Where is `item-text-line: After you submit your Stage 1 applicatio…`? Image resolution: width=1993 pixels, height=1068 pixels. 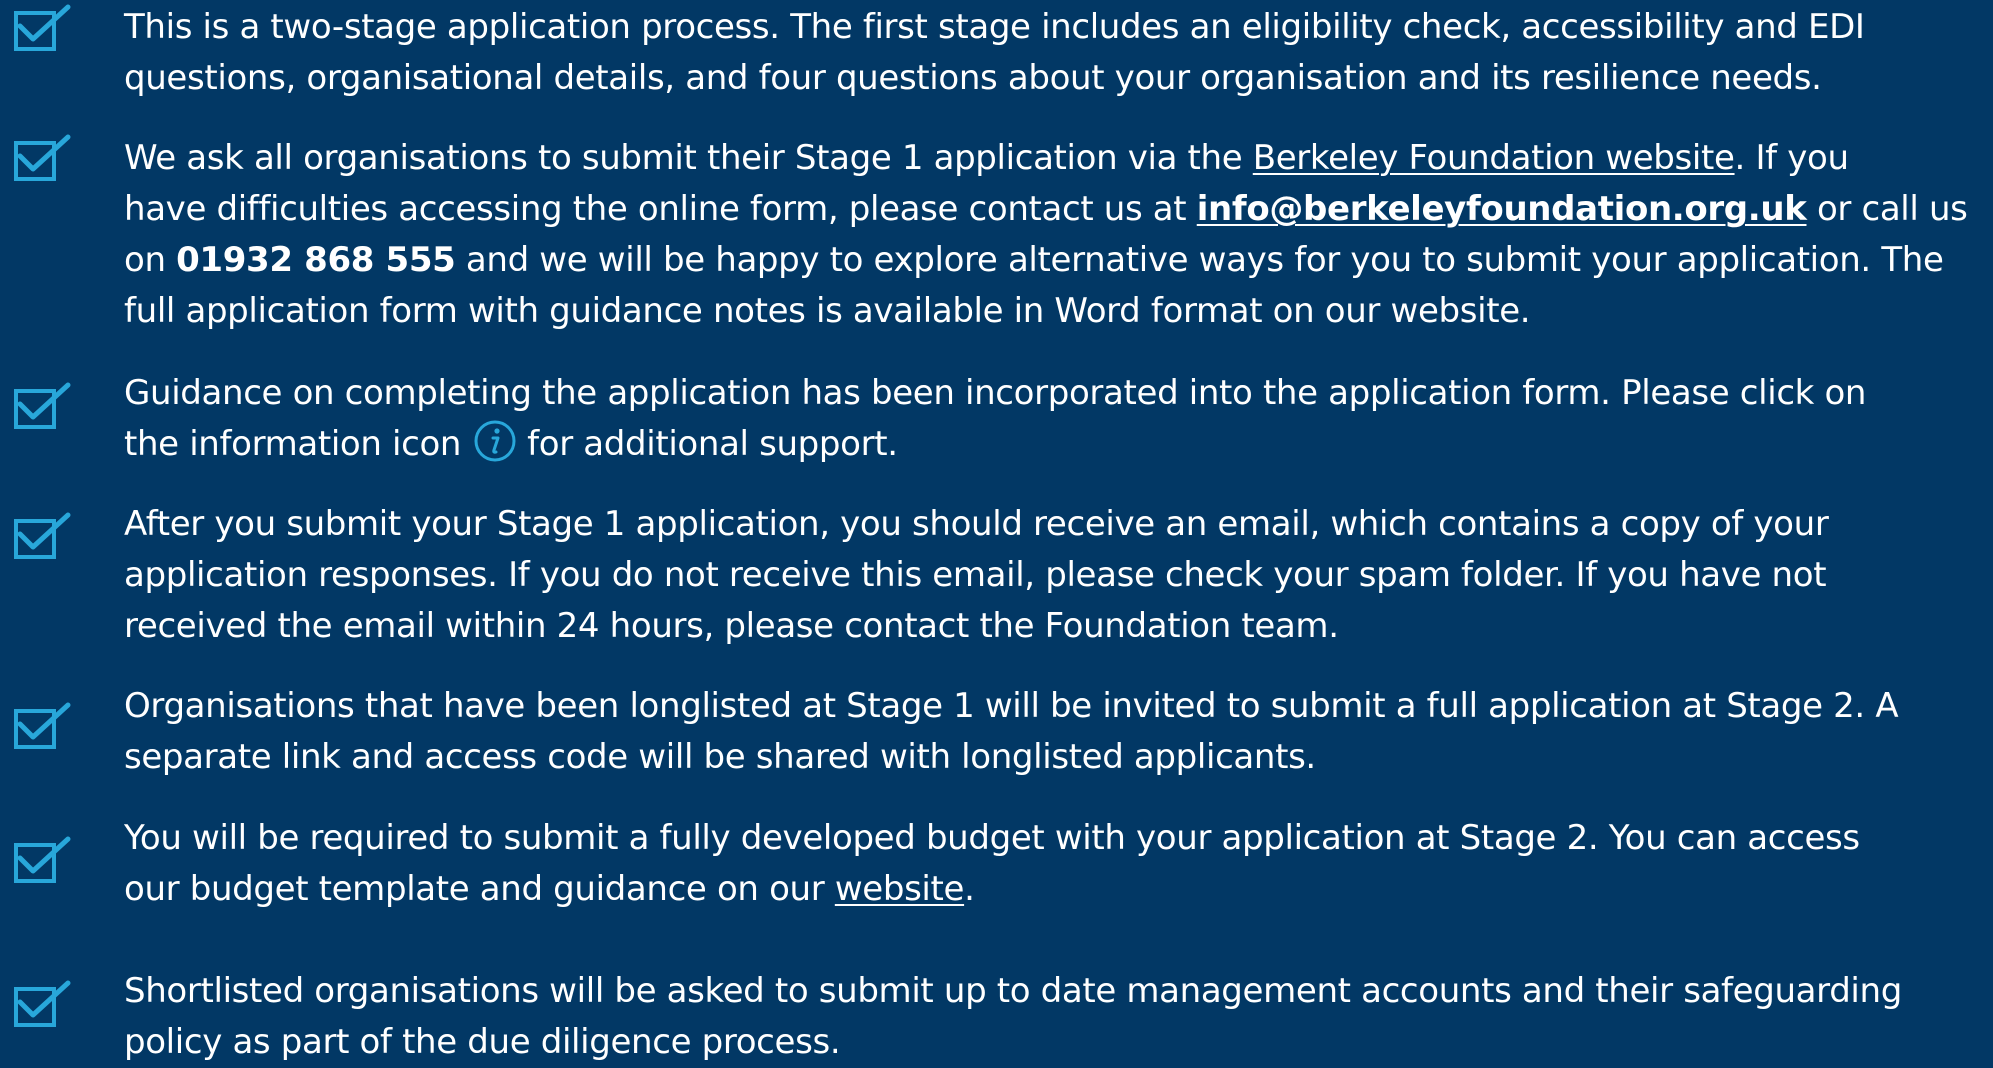 item-text-line: After you submit your Stage 1 applicatio… is located at coordinates (976, 524).